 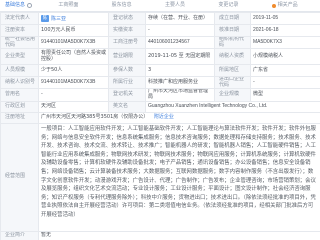 What do you see at coordinates (19, 71) in the screenshot?
I see `staff-size-label: 人员规模` at bounding box center [19, 71].